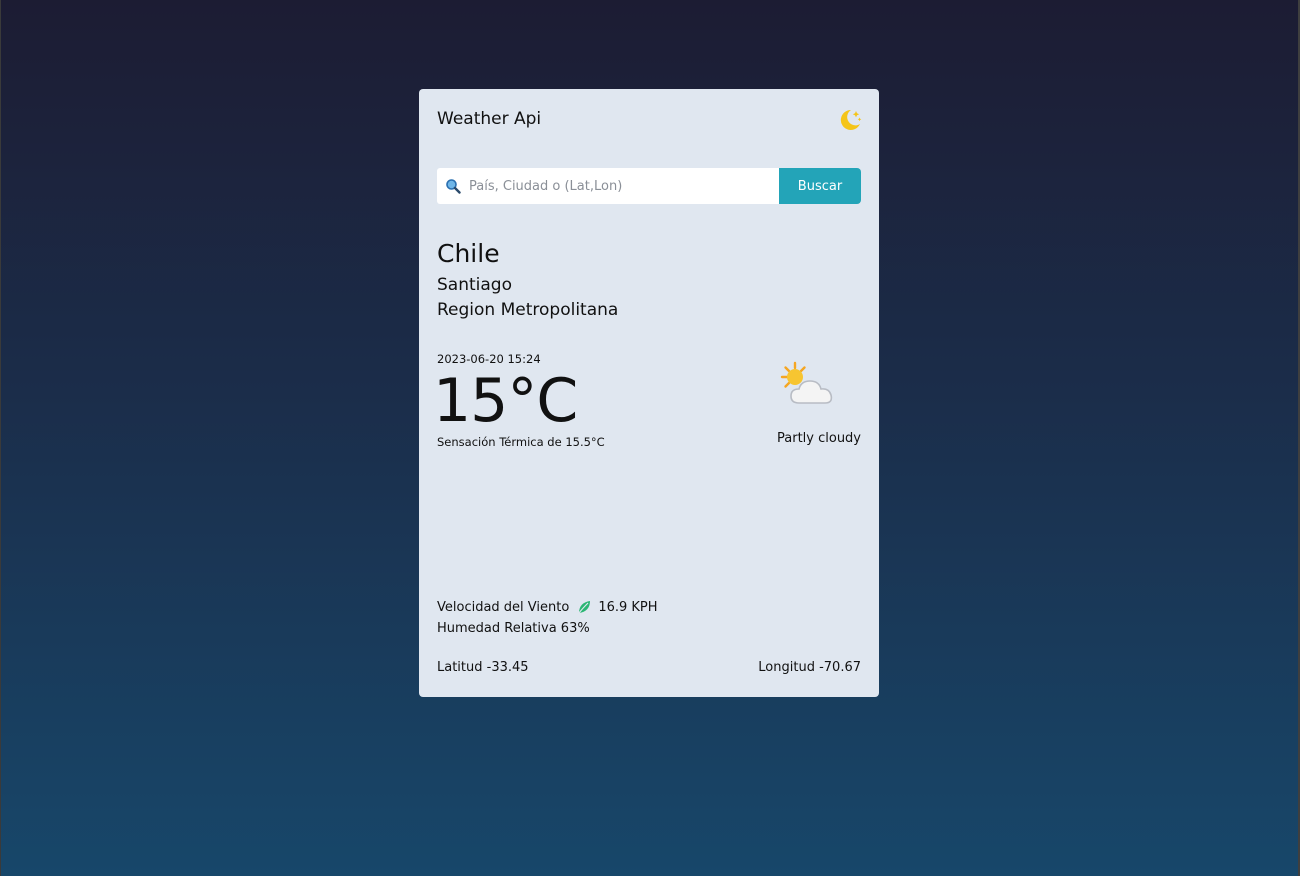  I want to click on search-field, so click(608, 186).